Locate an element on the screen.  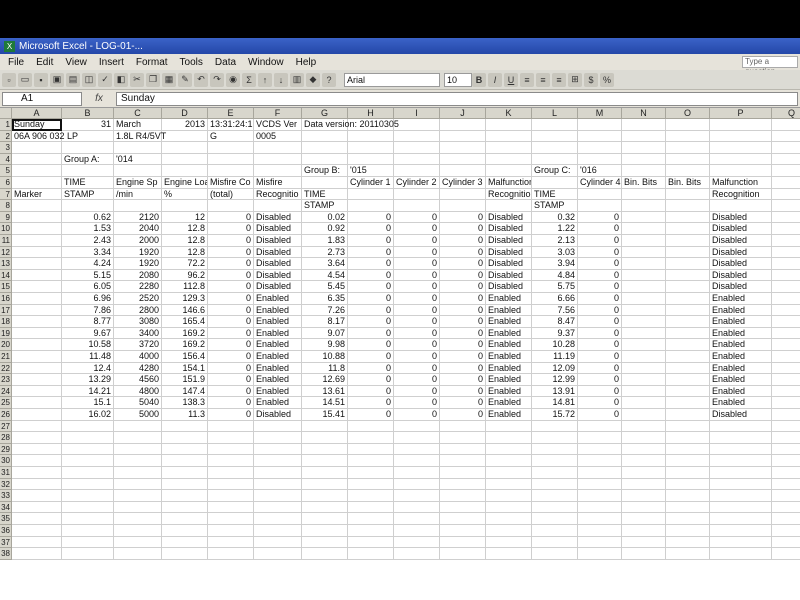
cell-p9: Disabled is located at coordinates (741, 217).